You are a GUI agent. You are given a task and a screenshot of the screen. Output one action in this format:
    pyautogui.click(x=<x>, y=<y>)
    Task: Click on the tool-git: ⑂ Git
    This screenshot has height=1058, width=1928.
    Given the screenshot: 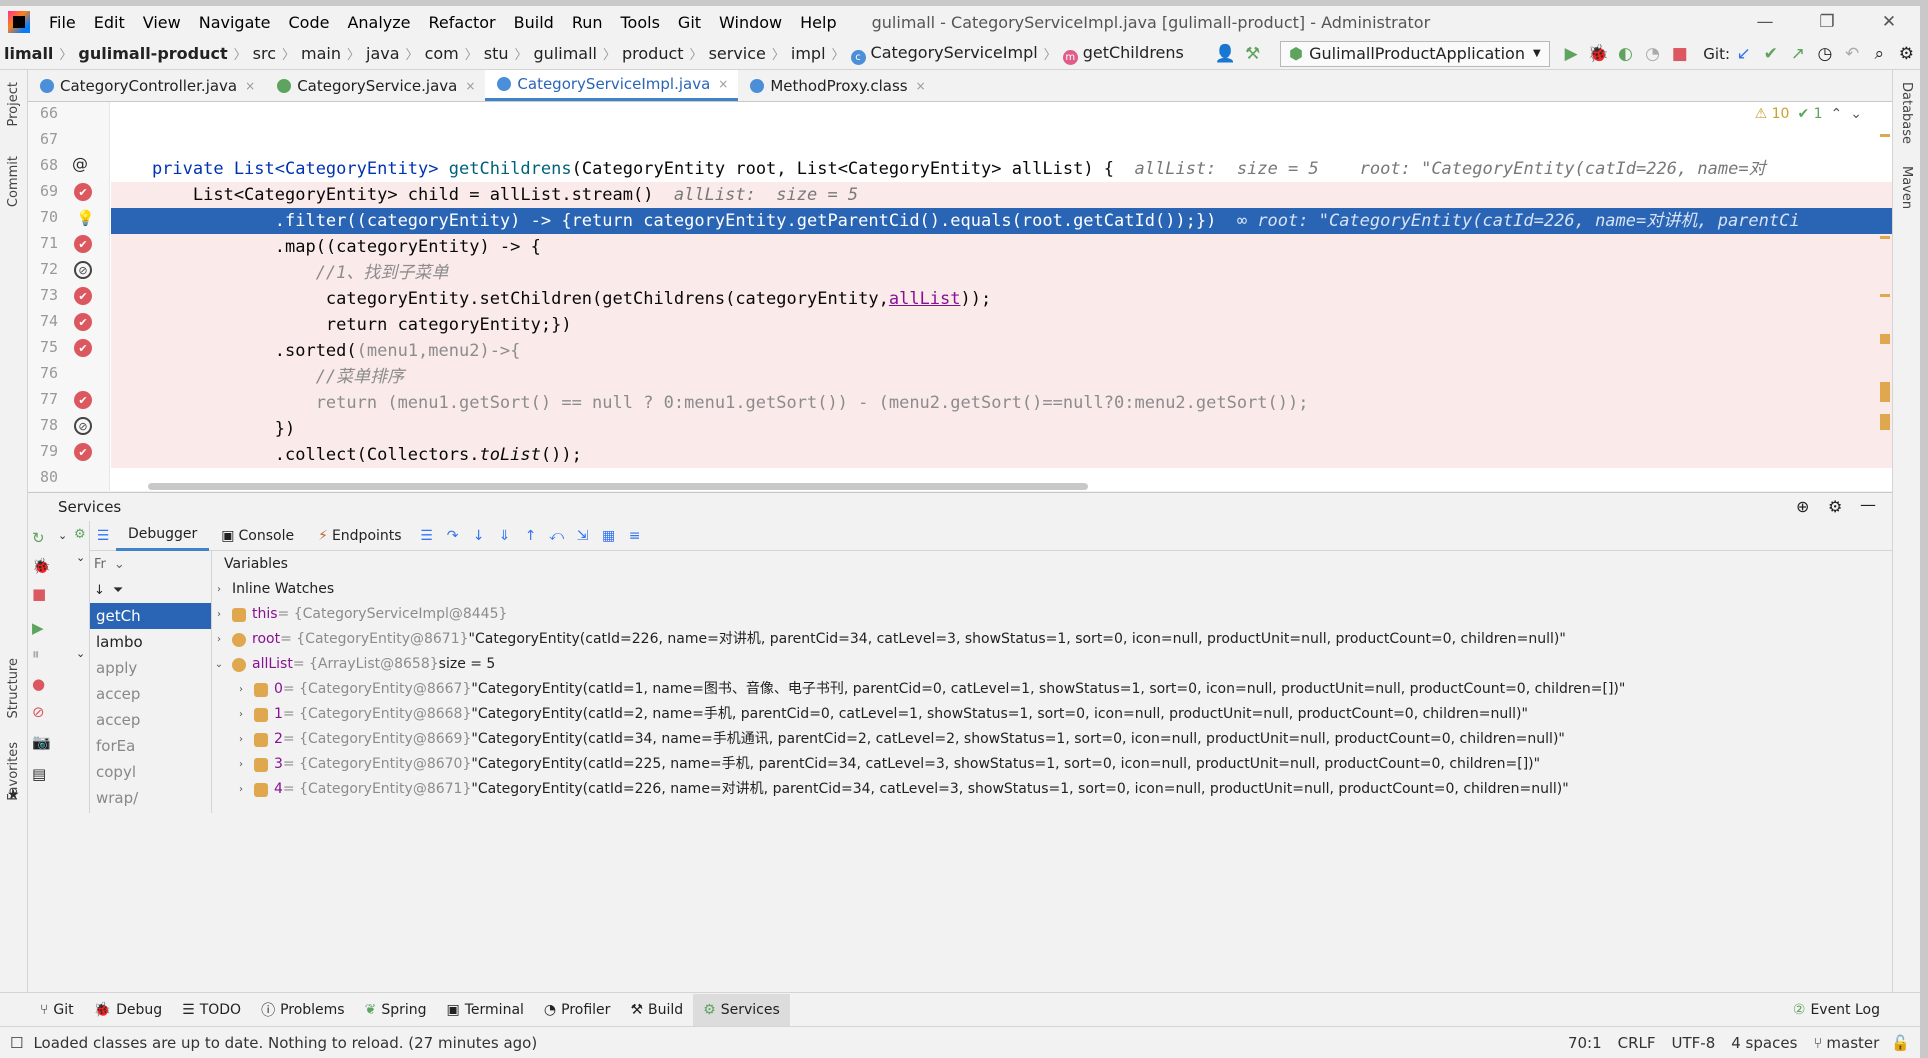 What is the action you would take?
    pyautogui.click(x=57, y=1010)
    